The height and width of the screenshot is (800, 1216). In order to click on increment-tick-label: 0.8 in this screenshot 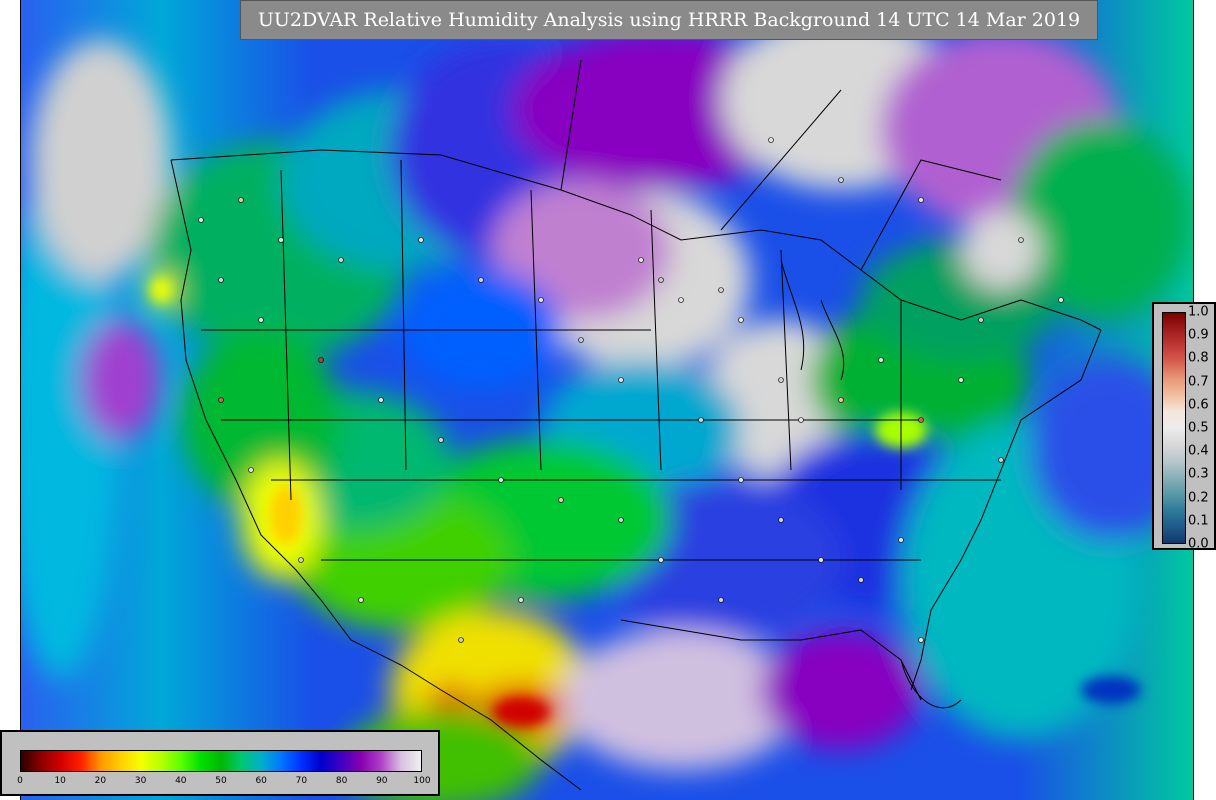, I will do `click(1198, 358)`.